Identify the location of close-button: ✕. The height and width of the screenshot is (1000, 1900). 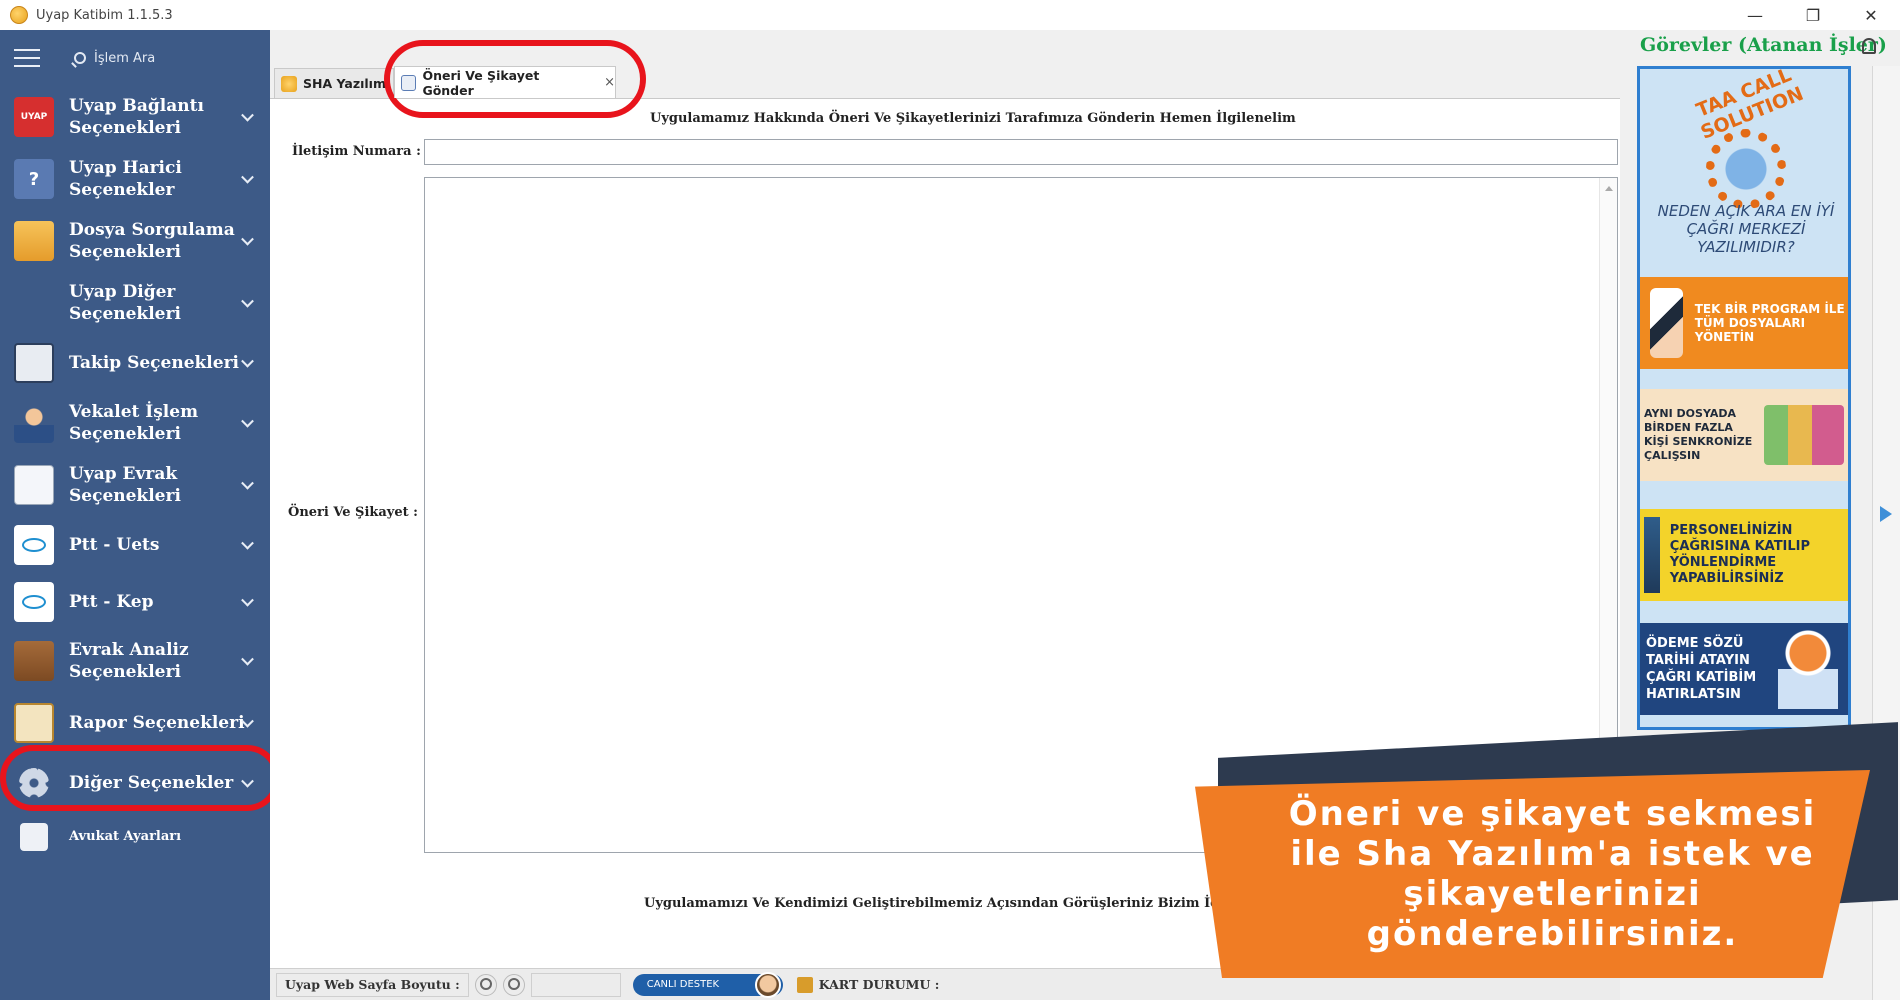
(1871, 15).